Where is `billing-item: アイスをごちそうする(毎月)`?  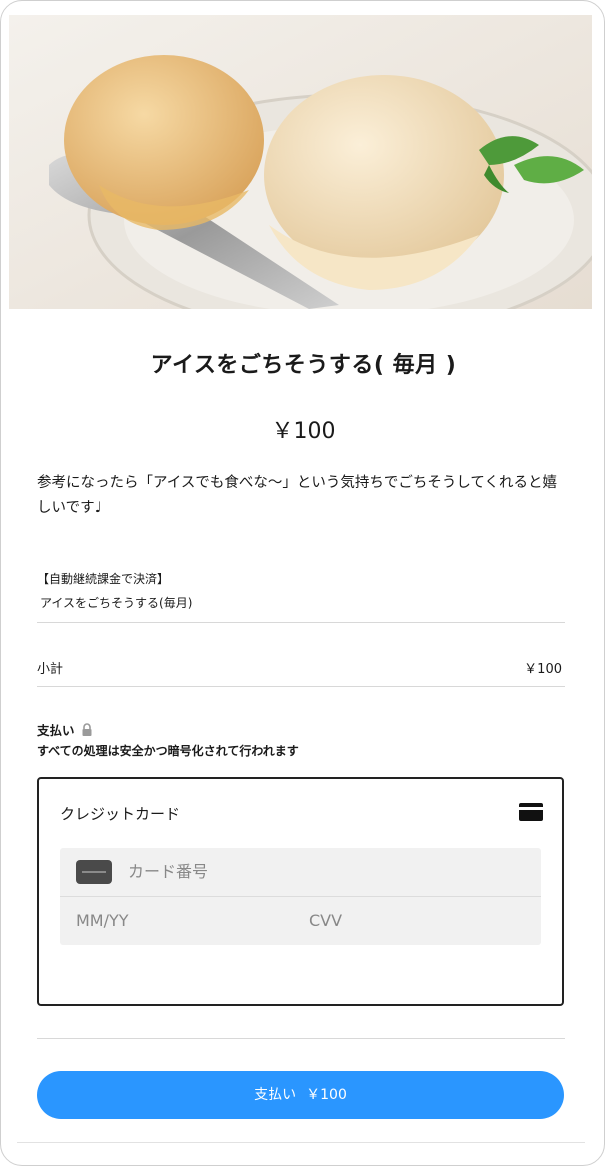 billing-item: アイスをごちそうする(毎月) is located at coordinates (116, 603).